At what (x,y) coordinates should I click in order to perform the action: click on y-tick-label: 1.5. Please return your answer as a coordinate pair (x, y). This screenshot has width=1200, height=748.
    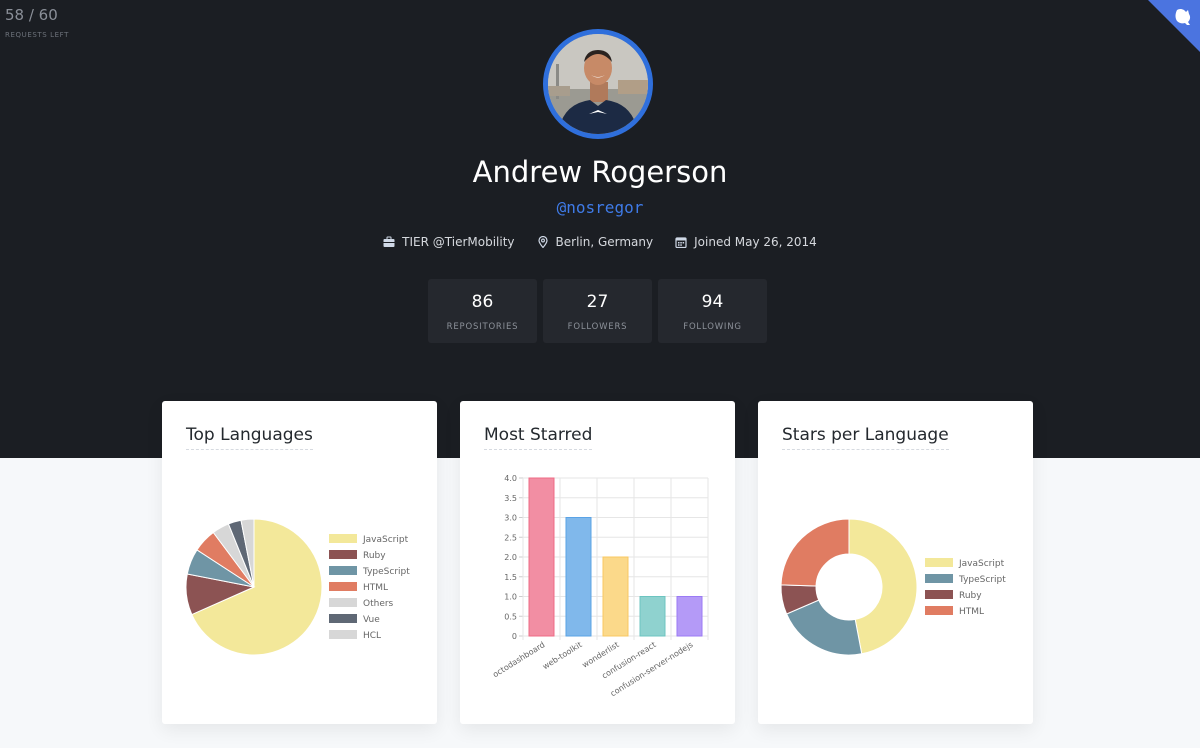
    Looking at the image, I should click on (510, 577).